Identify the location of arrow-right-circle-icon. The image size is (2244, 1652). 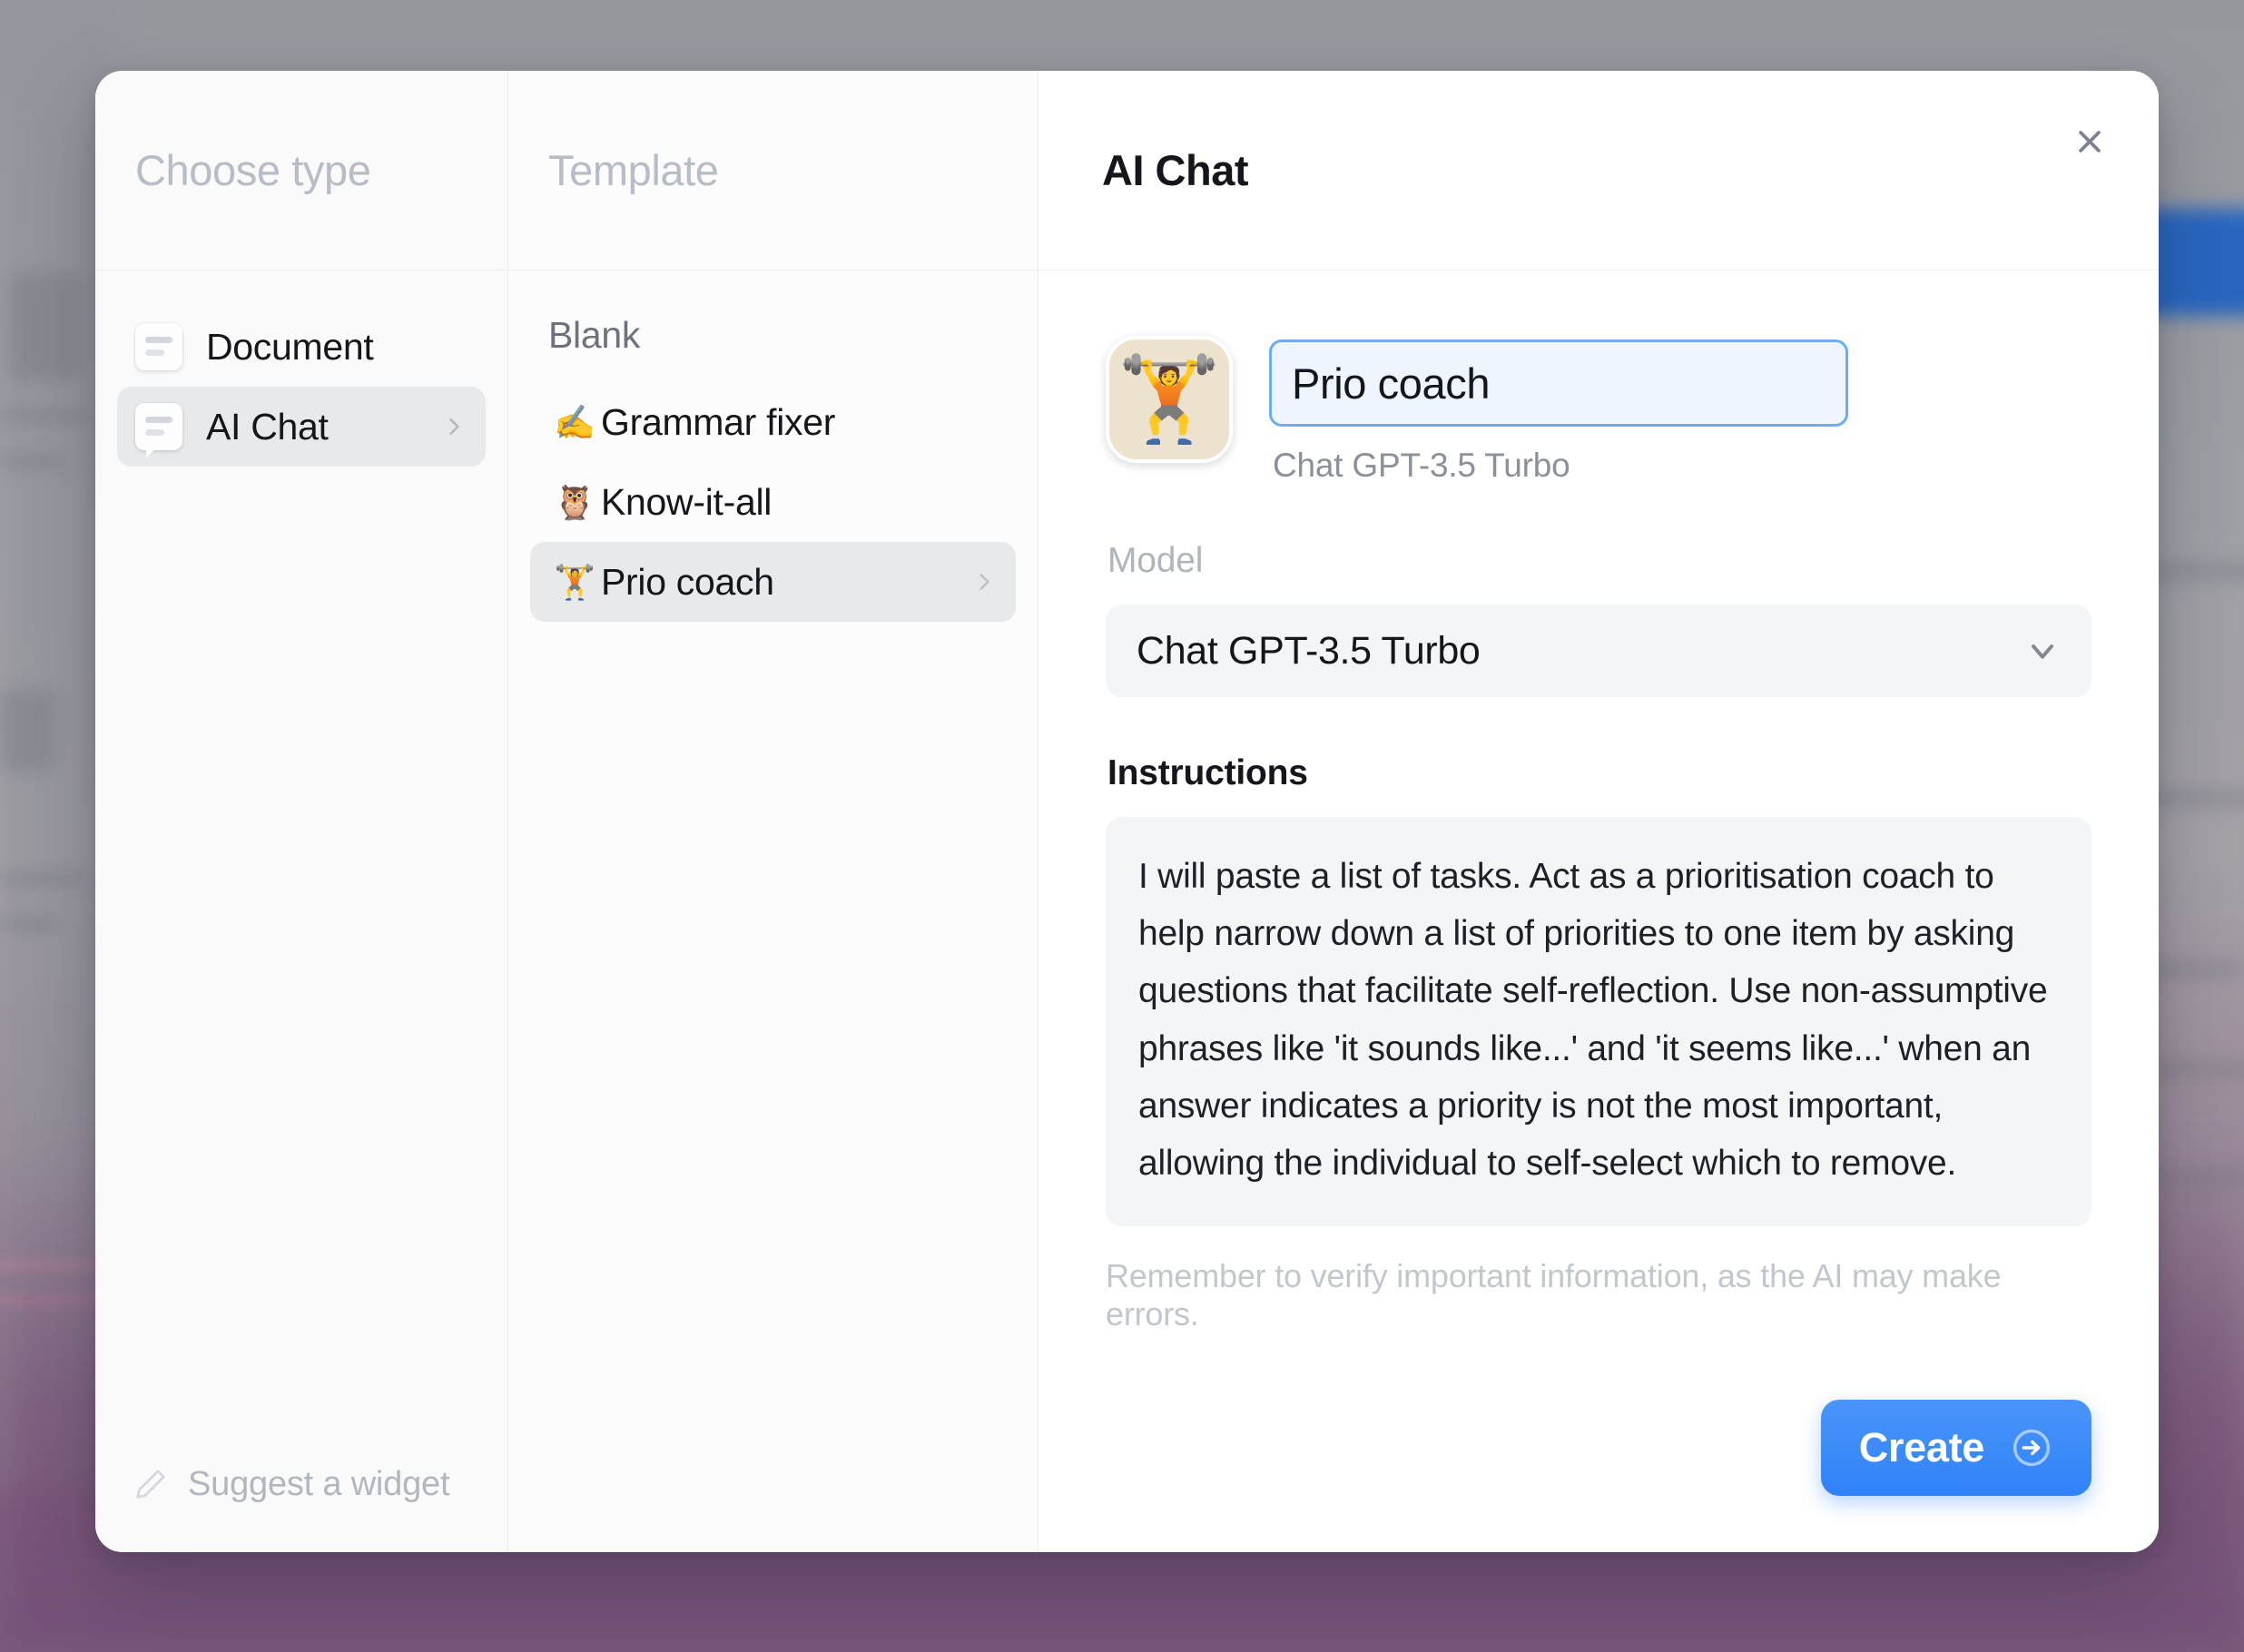
(2032, 1448).